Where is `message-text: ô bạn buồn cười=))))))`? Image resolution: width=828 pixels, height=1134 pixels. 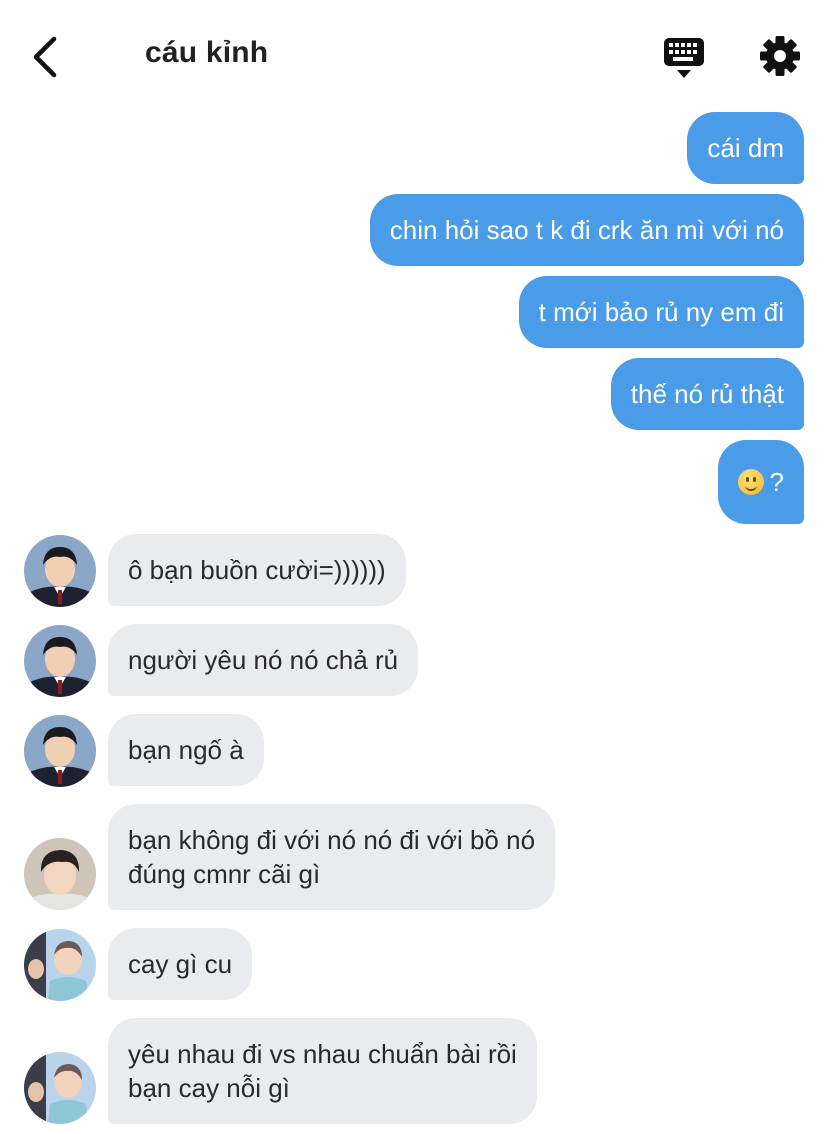 message-text: ô bạn buồn cười=)))))) is located at coordinates (257, 570).